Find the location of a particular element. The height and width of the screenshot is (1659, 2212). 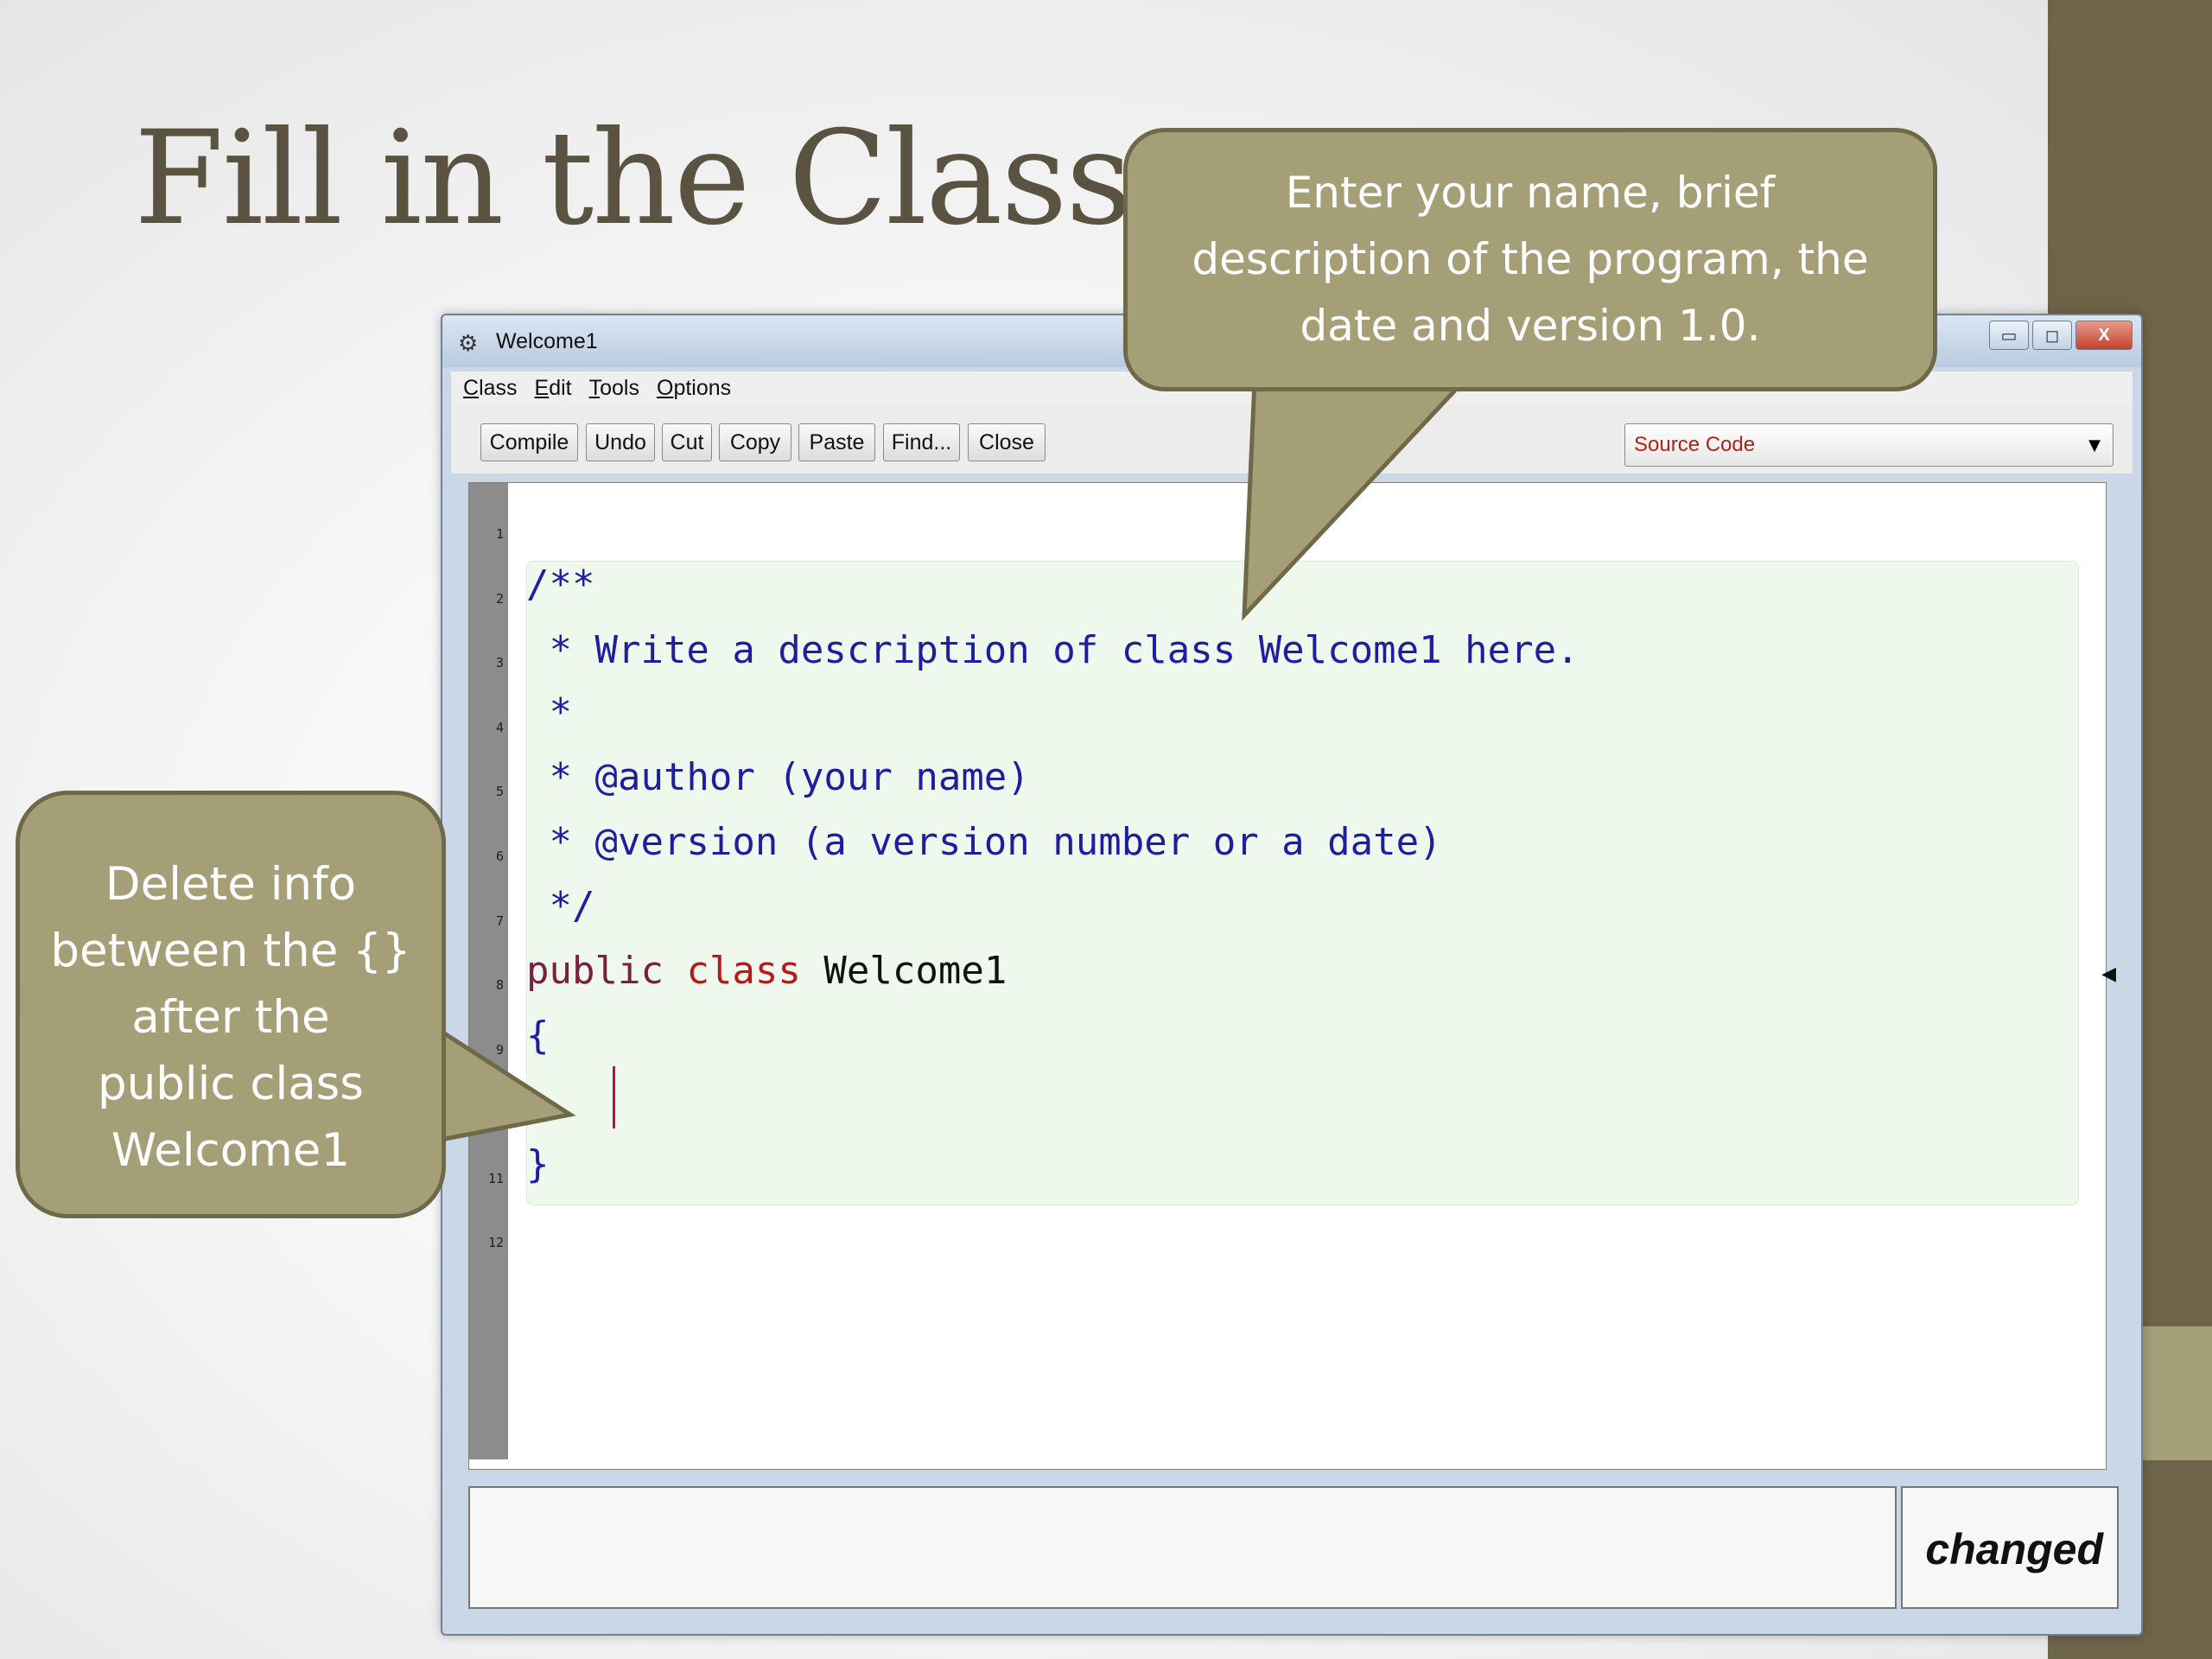

left-callout-tail is located at coordinates (505, 1084).